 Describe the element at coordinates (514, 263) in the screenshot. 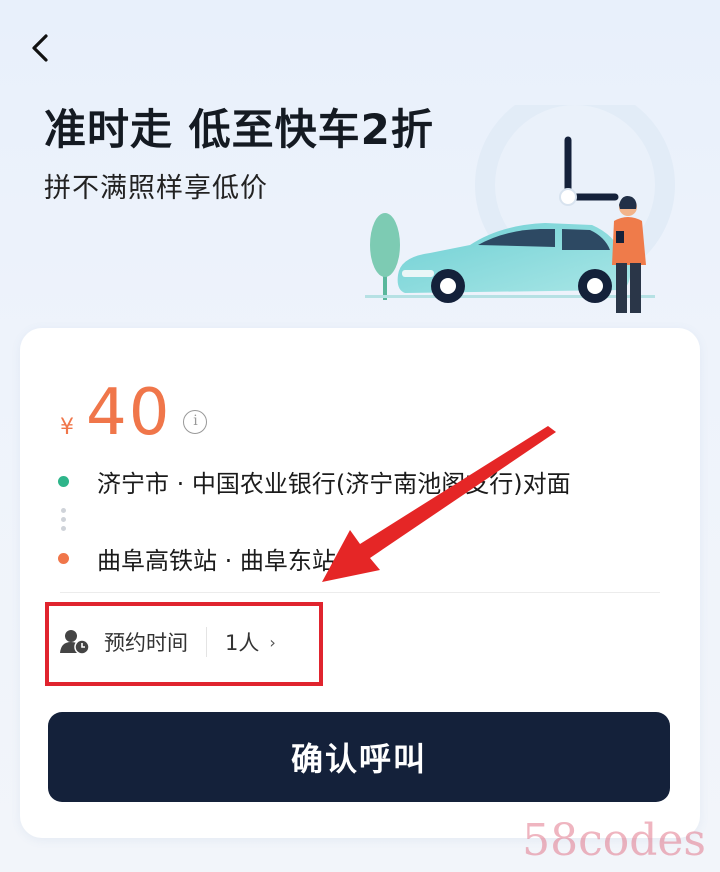

I see `car-icon` at that location.